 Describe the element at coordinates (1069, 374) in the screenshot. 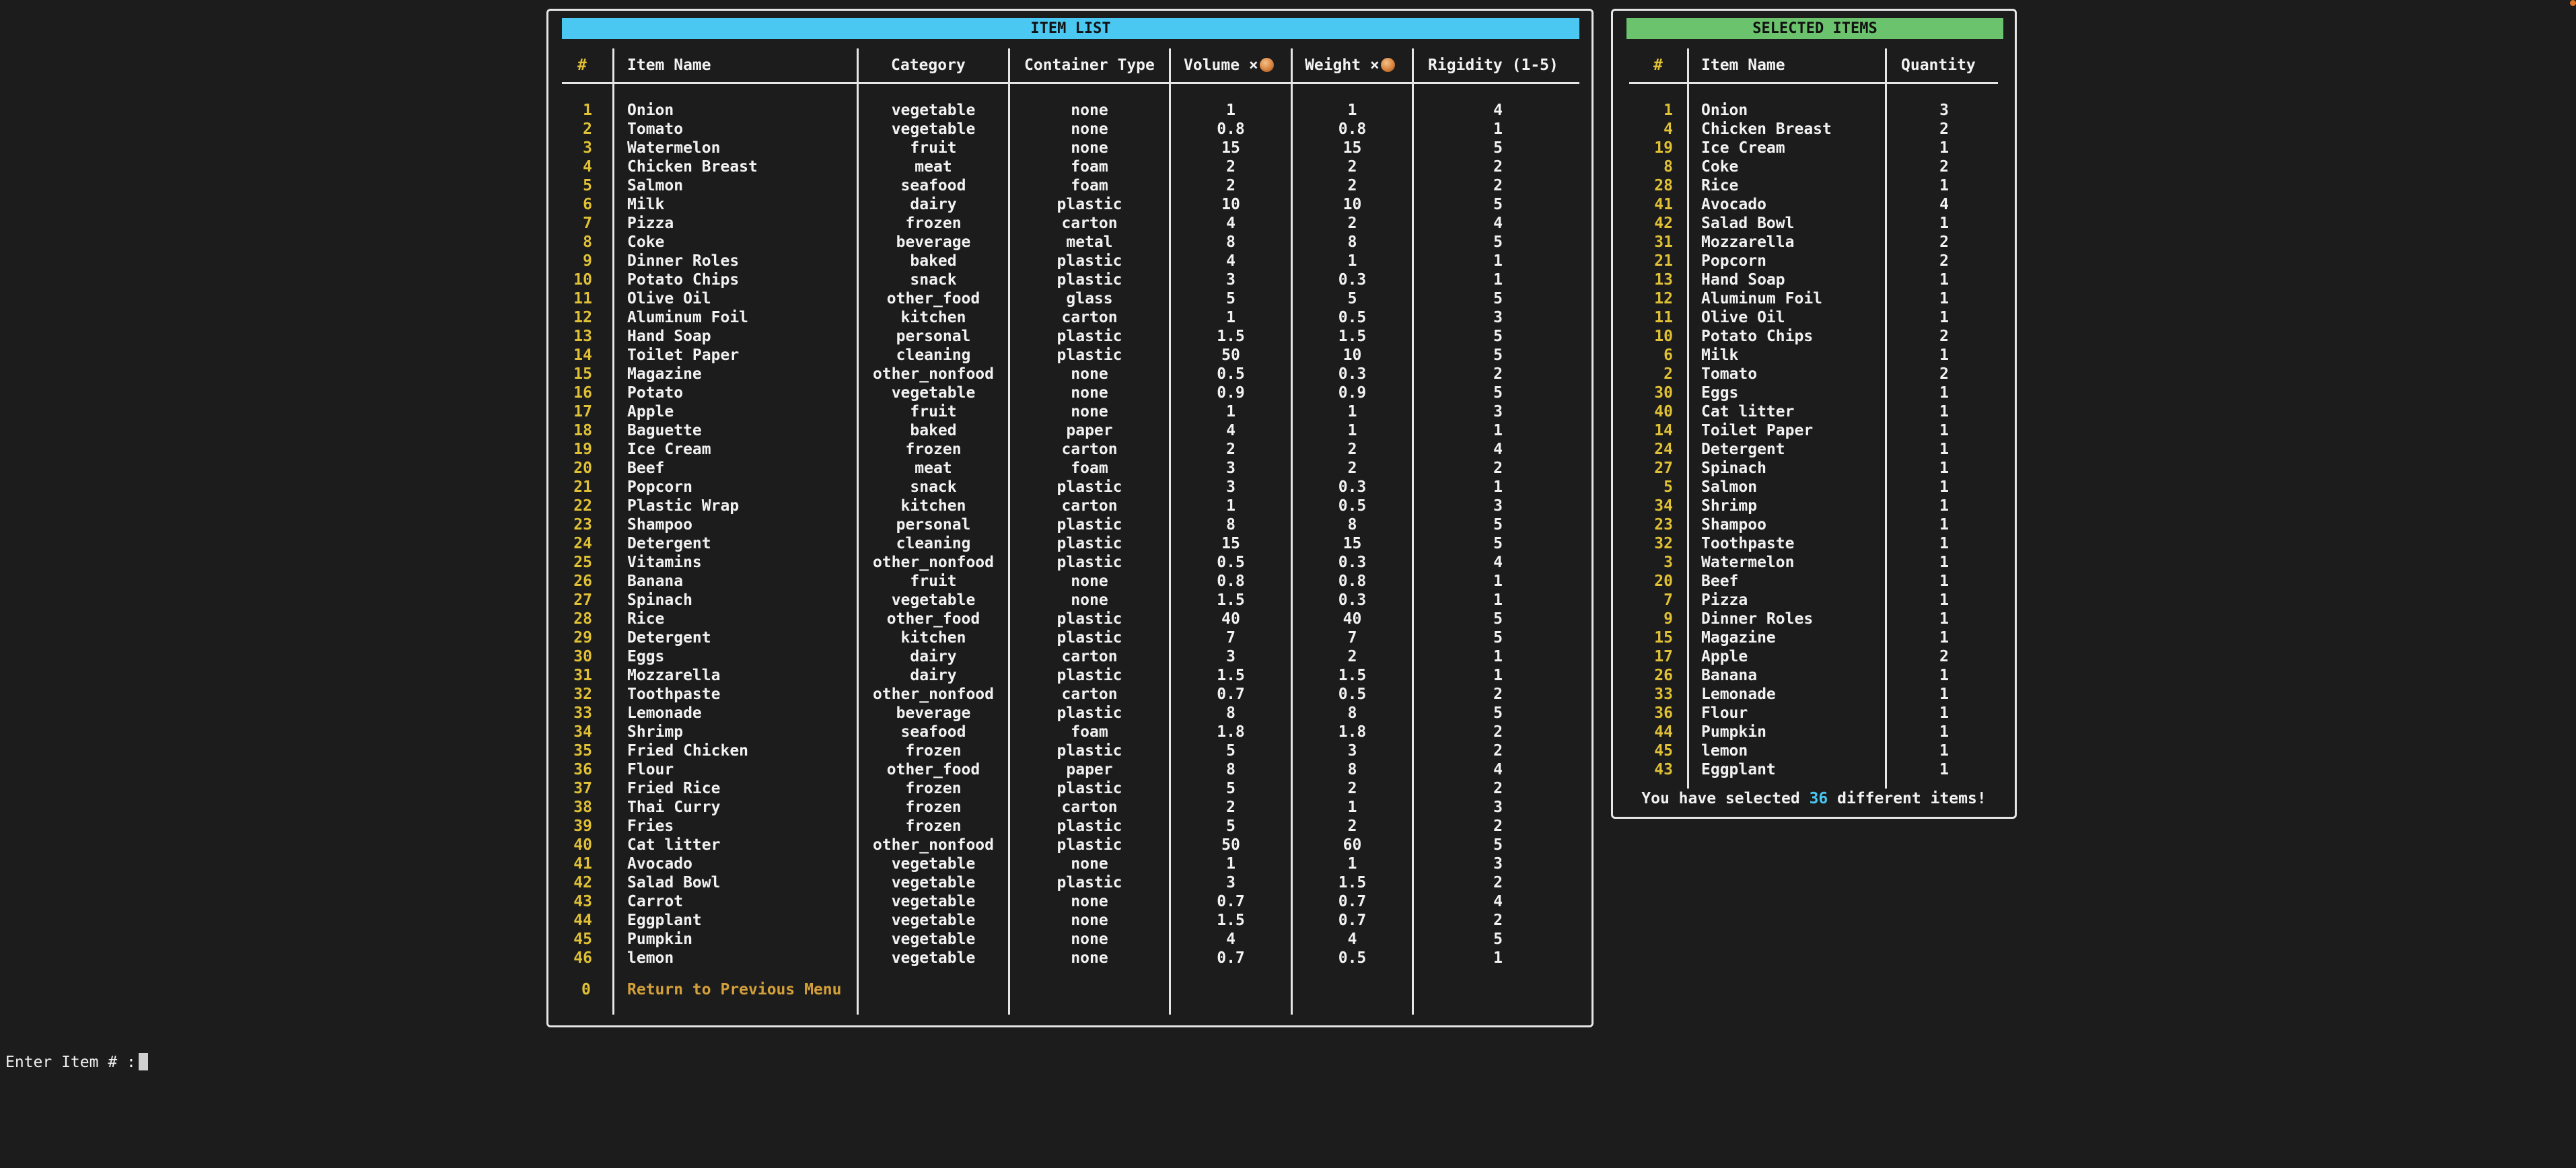

I see `item-row: 15 Magazine other_nonfood none 0.5 0.3 2` at that location.